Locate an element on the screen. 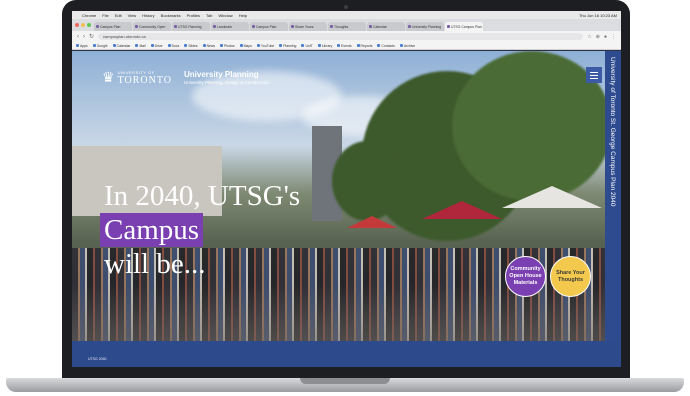 This screenshot has height=396, width=690. footer-band: UTSG 2040 is located at coordinates (346, 354).